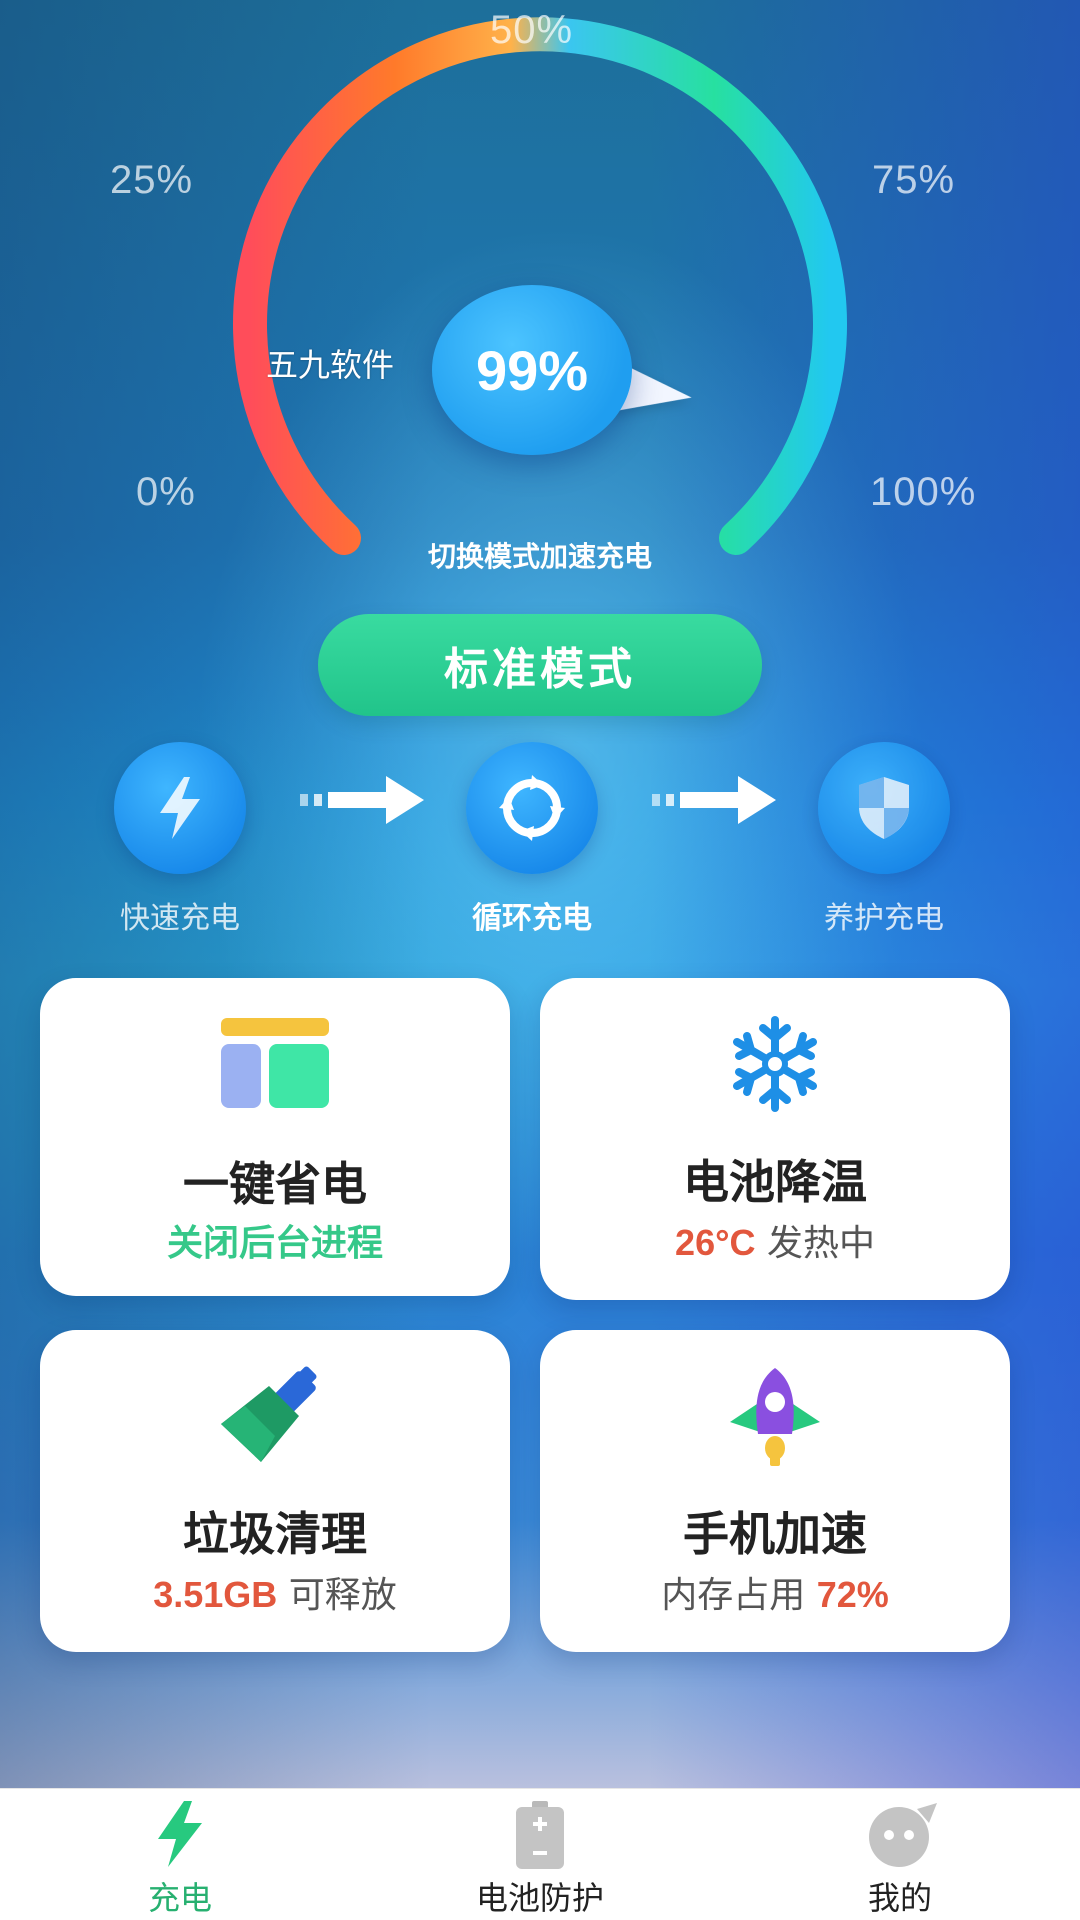 The height and width of the screenshot is (1920, 1080). What do you see at coordinates (540, 665) in the screenshot?
I see `mode-button: 标准模式` at bounding box center [540, 665].